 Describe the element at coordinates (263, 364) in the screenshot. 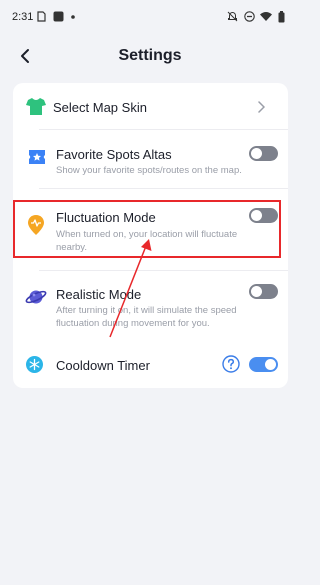

I see `cooldown-timer-toggle` at that location.